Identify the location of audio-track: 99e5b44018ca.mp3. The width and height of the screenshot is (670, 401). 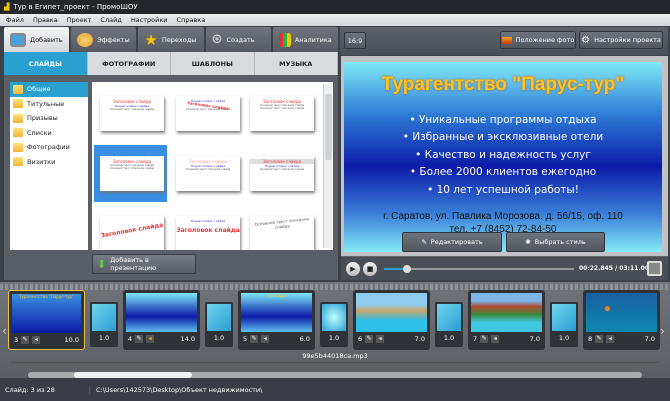
(335, 356).